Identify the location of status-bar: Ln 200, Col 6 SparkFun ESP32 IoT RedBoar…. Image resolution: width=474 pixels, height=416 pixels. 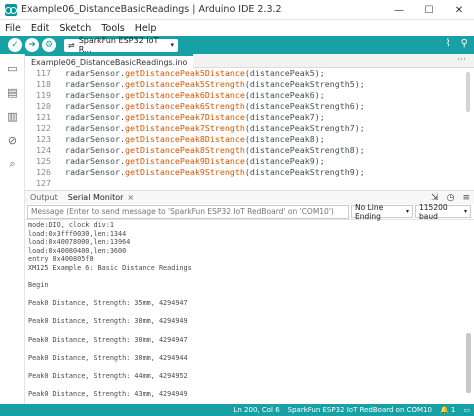
(237, 410).